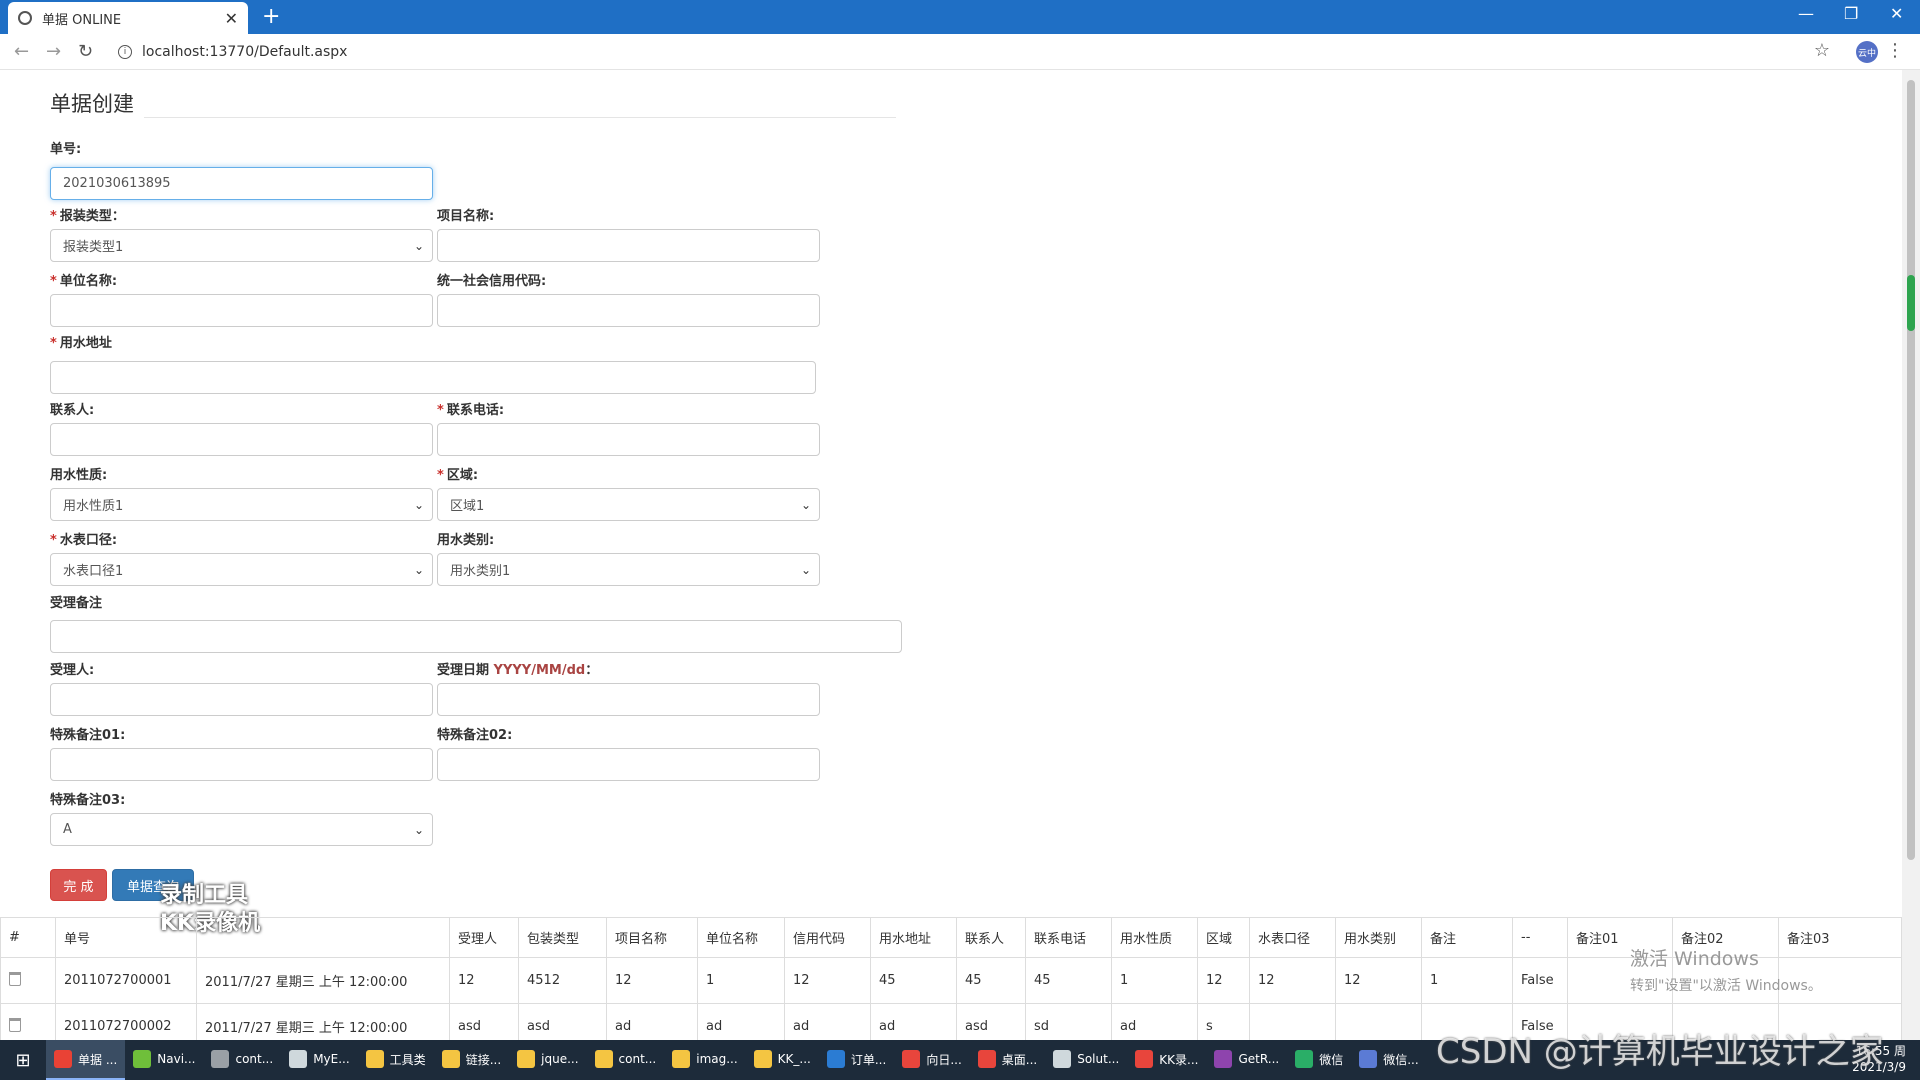  What do you see at coordinates (25, 18) in the screenshot?
I see `globe-icon` at bounding box center [25, 18].